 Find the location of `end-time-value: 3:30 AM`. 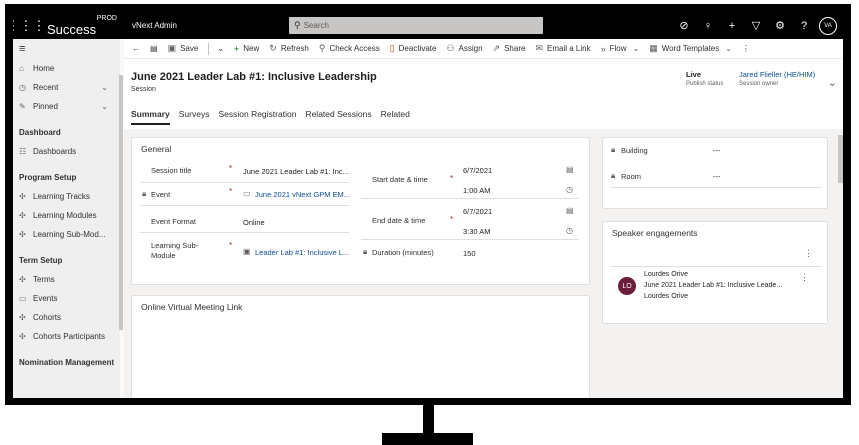

end-time-value: 3:30 AM is located at coordinates (477, 231).